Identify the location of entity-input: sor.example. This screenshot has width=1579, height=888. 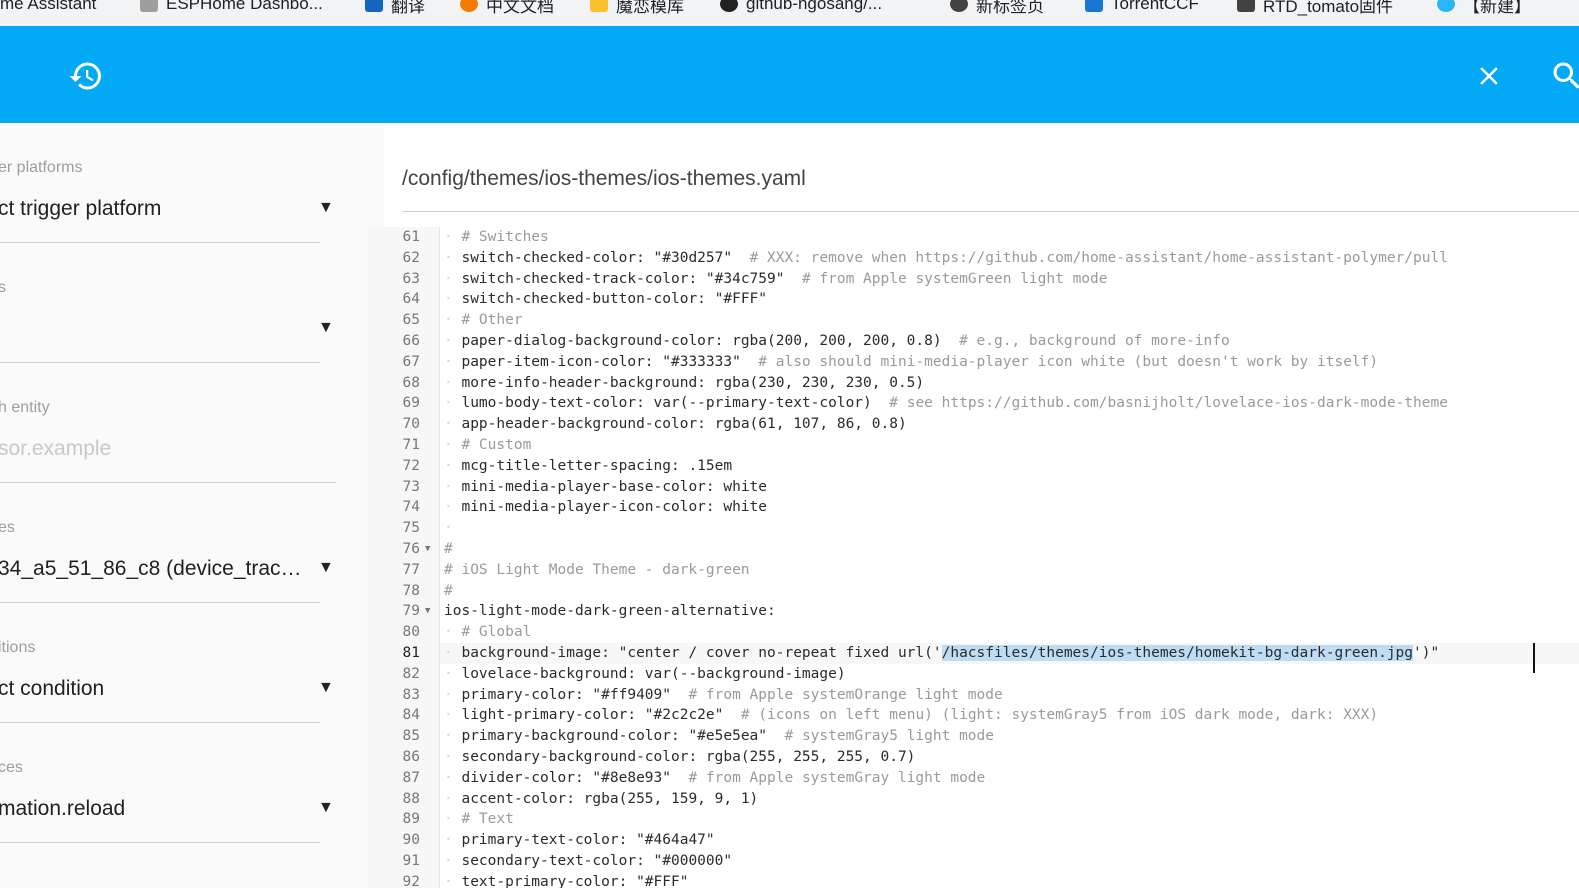
(154, 449).